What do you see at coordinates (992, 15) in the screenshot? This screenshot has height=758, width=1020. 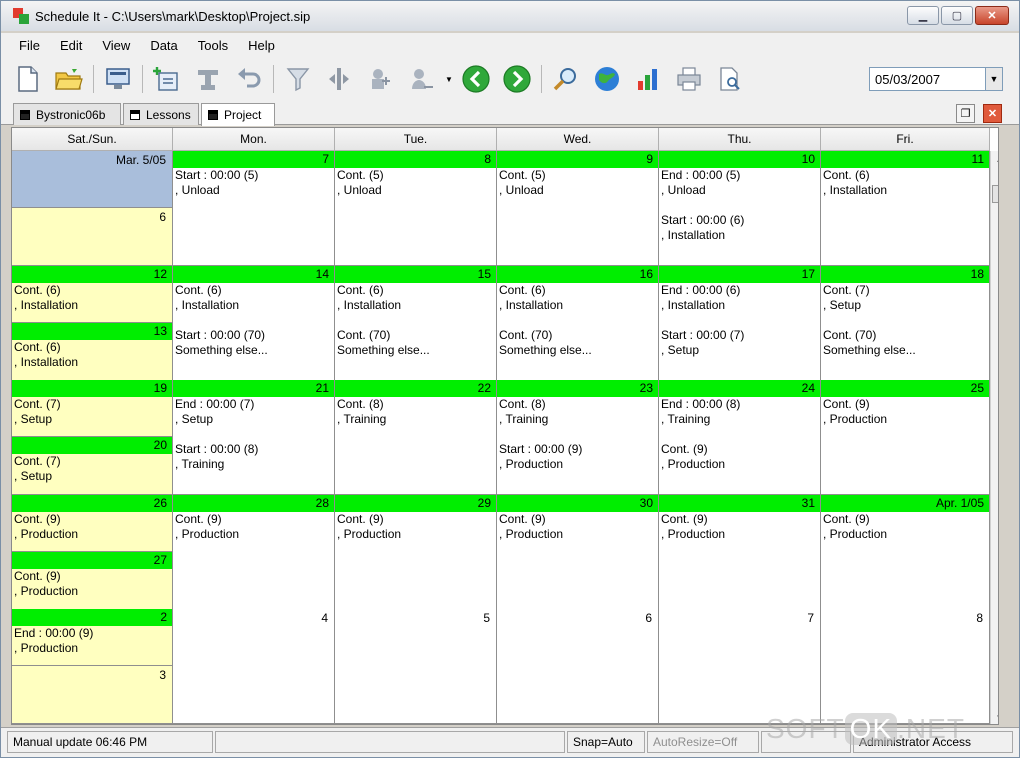 I see `close-button: ✕` at bounding box center [992, 15].